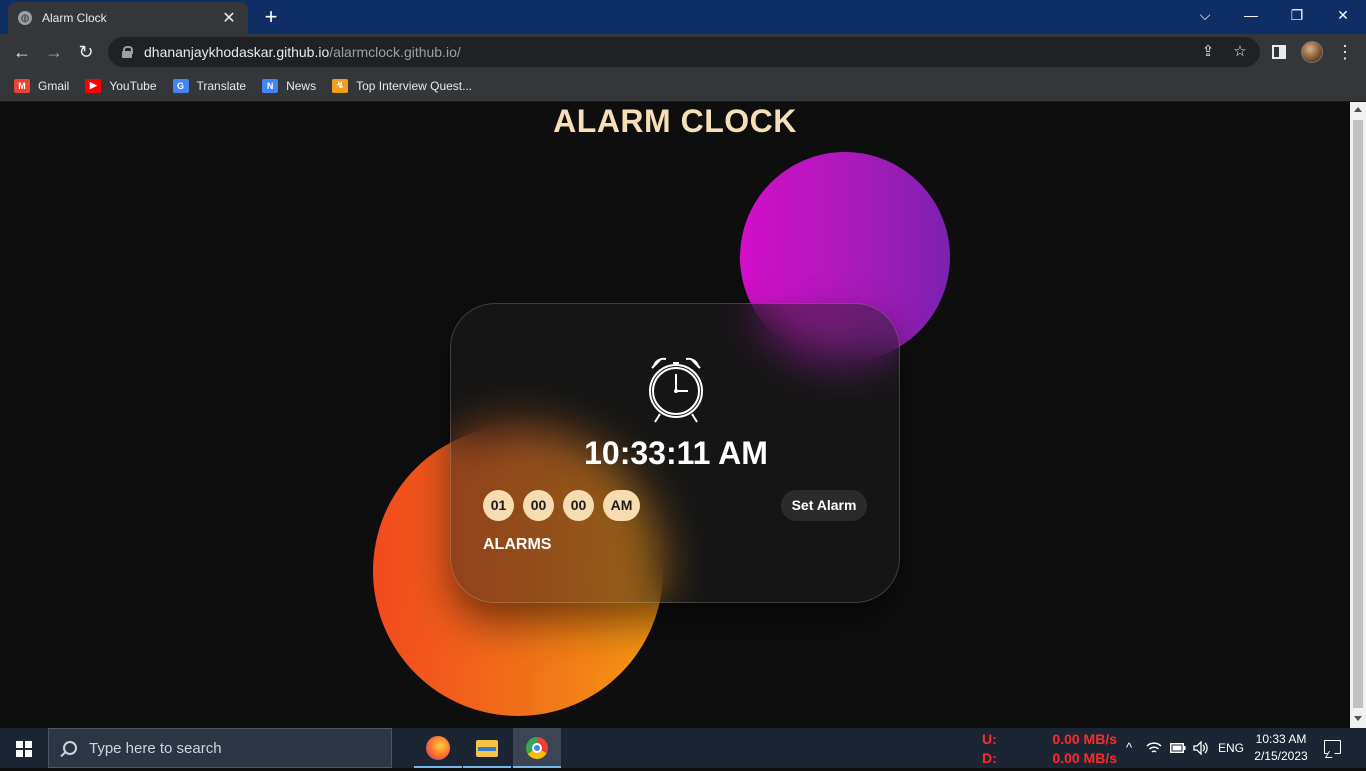  Describe the element at coordinates (1281, 748) in the screenshot. I see `taskbar-clock: 10:33 AM 2/15/2023` at that location.